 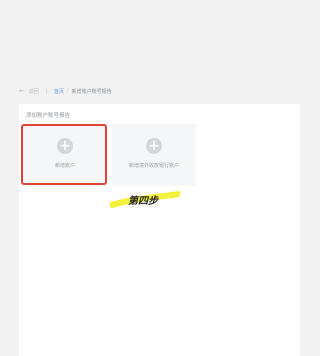 I want to click on step-label: 第四步, so click(x=143, y=201).